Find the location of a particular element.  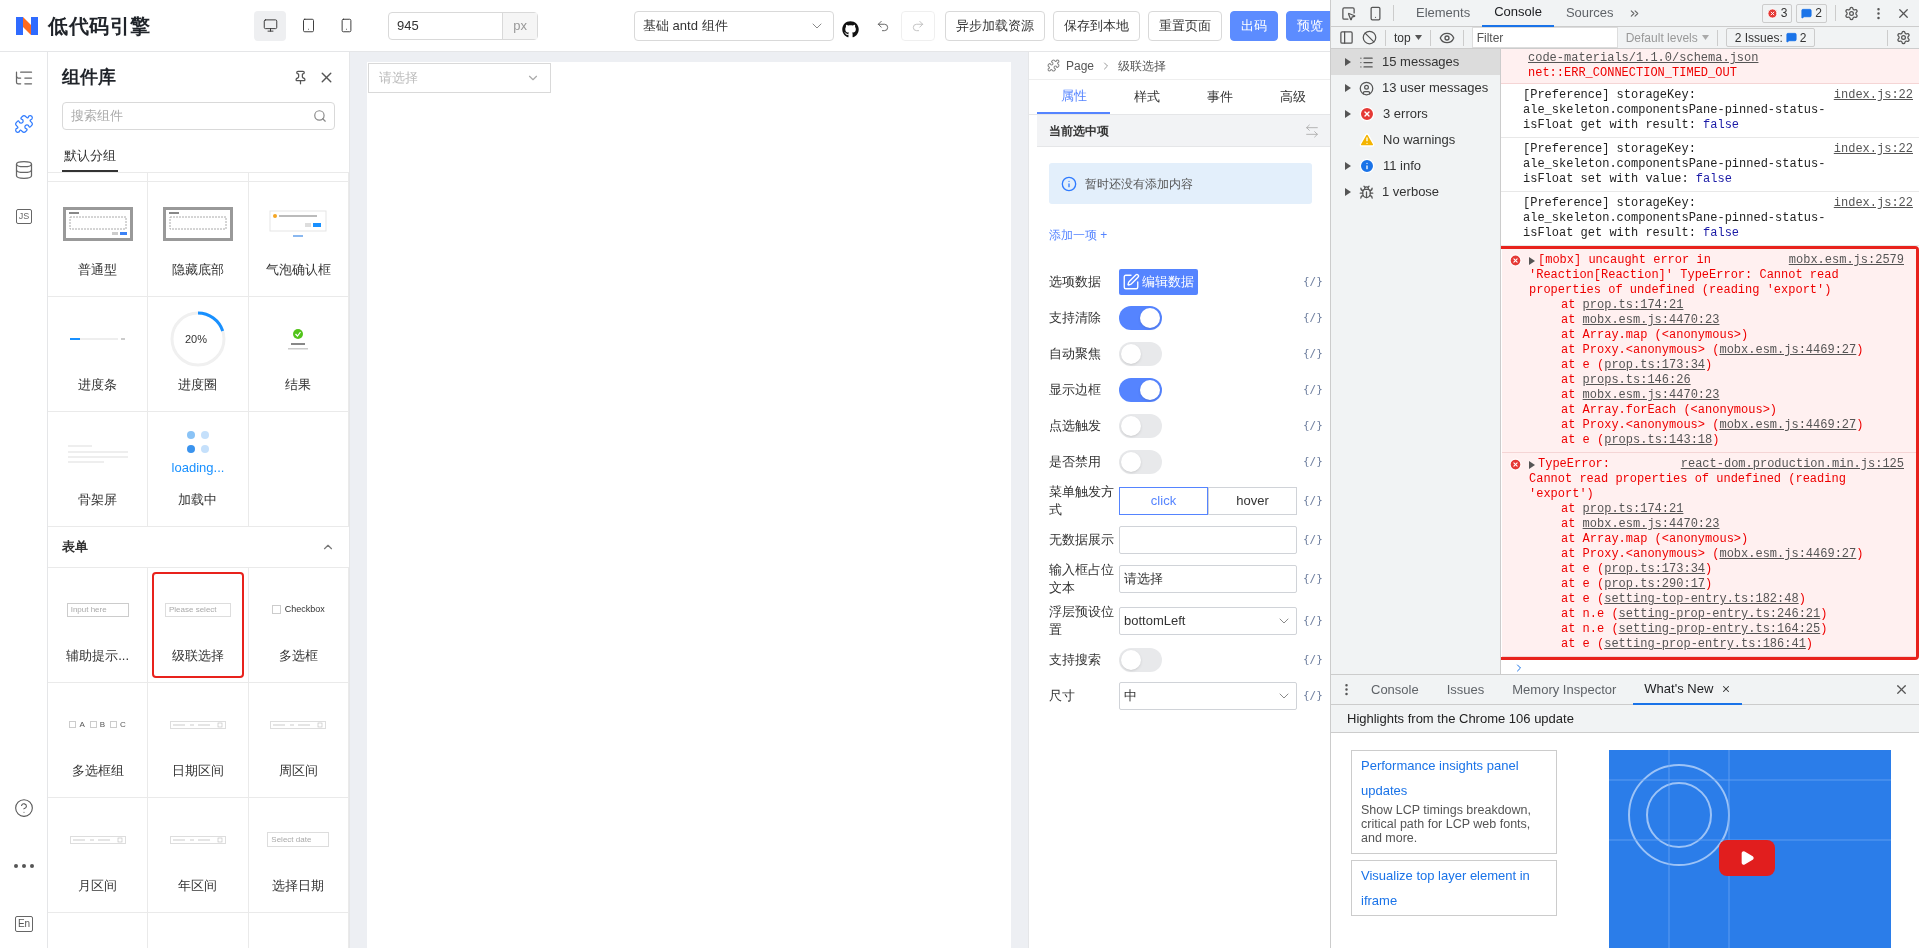

close-drawer-icon is located at coordinates (1901, 689).